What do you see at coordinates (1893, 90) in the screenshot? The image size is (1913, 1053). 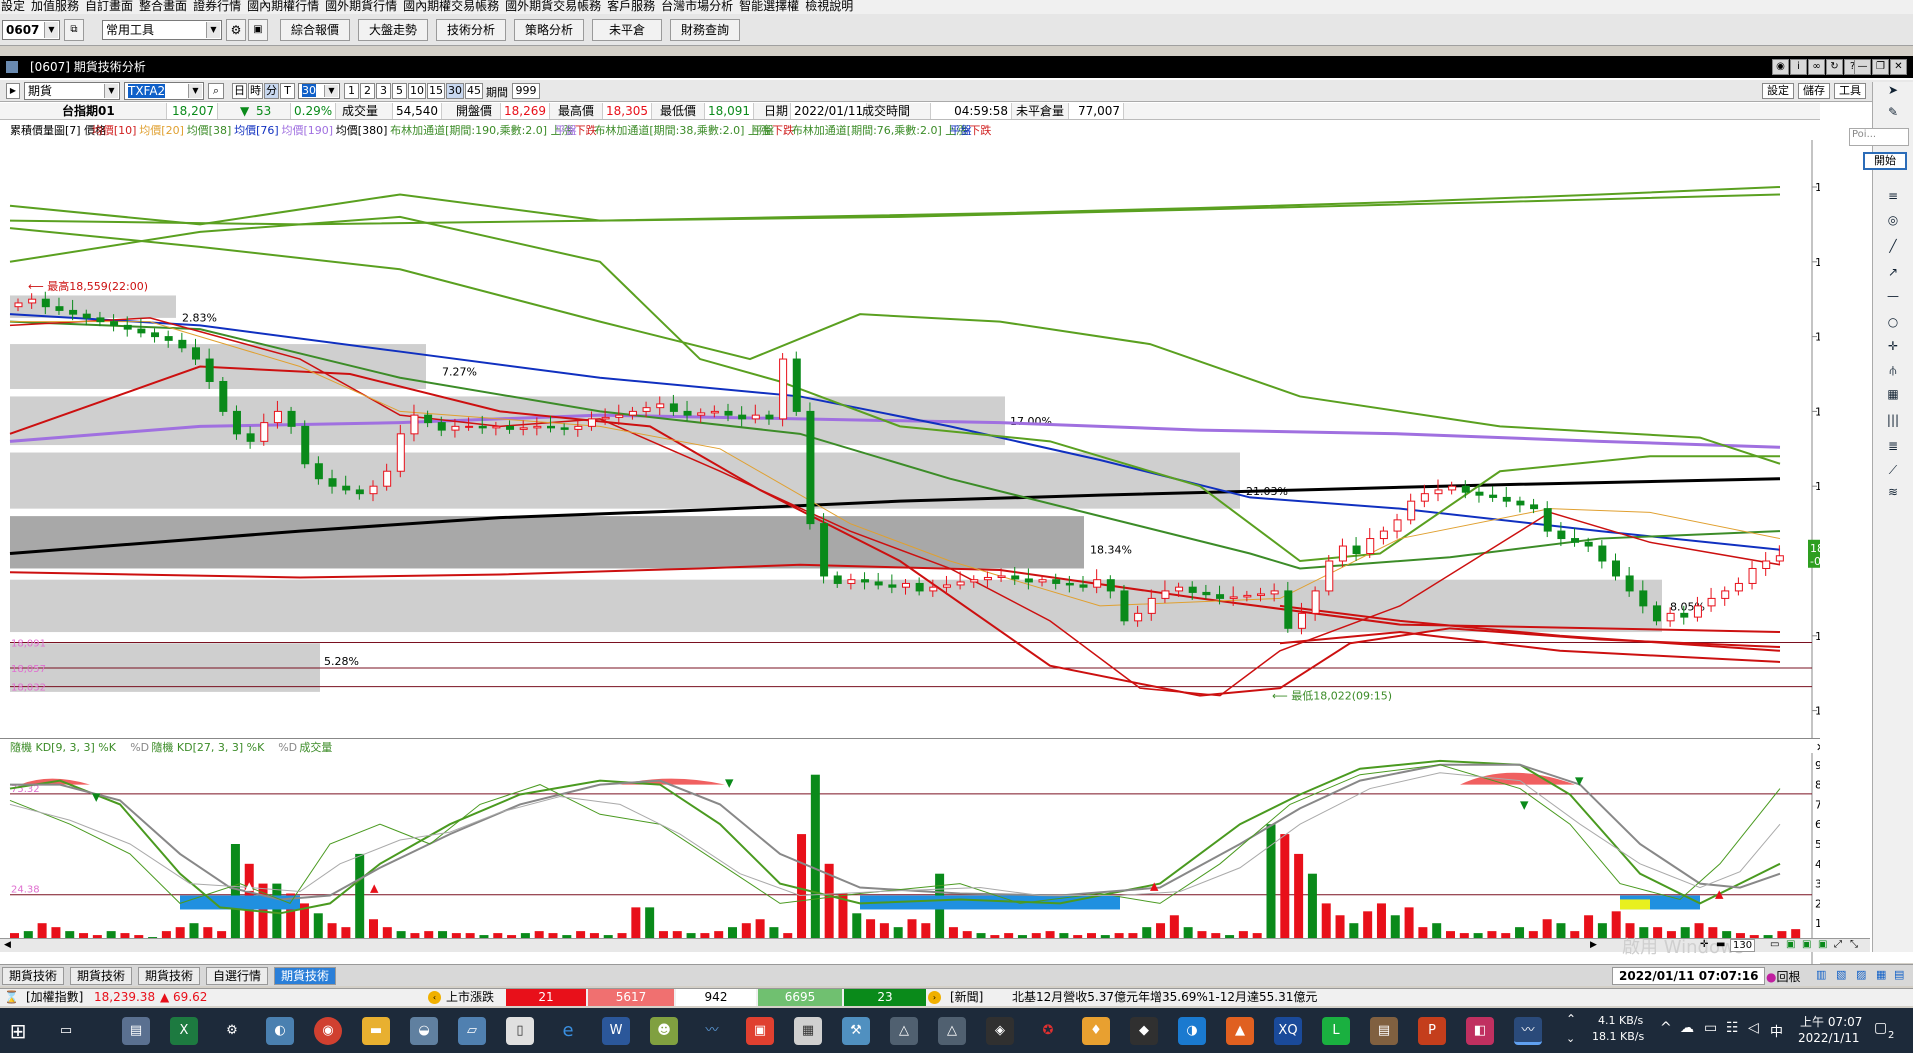 I see `cursor-icon: ➤` at bounding box center [1893, 90].